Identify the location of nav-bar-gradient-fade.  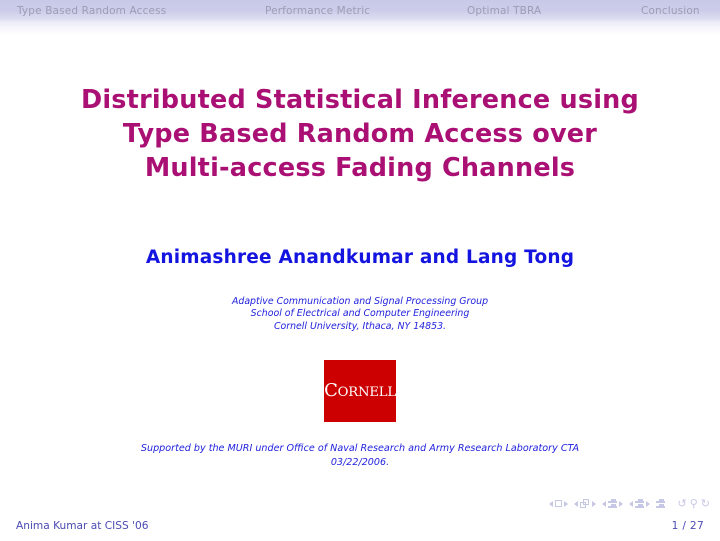
(360, 29).